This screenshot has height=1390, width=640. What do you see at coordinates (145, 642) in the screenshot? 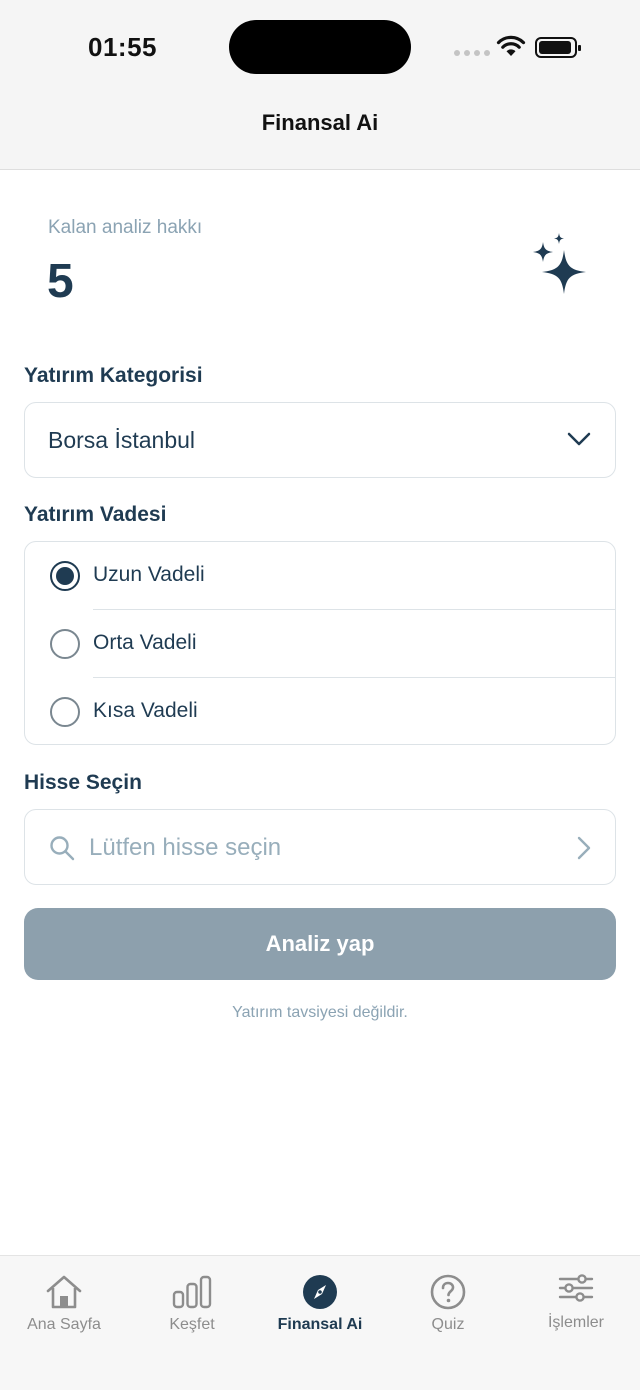
I see `term-option-label: Orta Vadeli` at bounding box center [145, 642].